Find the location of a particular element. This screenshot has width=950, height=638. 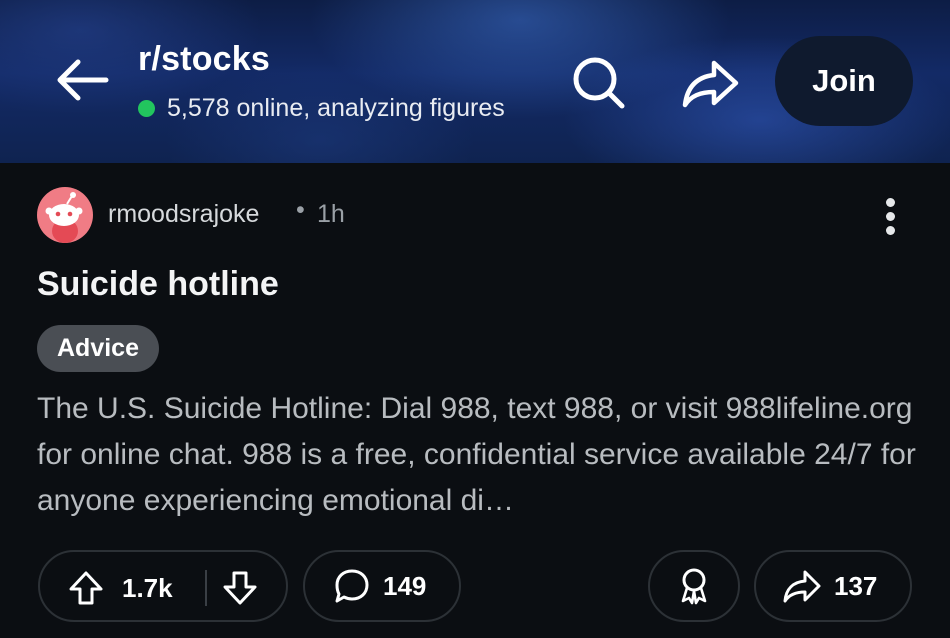

avatar is located at coordinates (65, 215).